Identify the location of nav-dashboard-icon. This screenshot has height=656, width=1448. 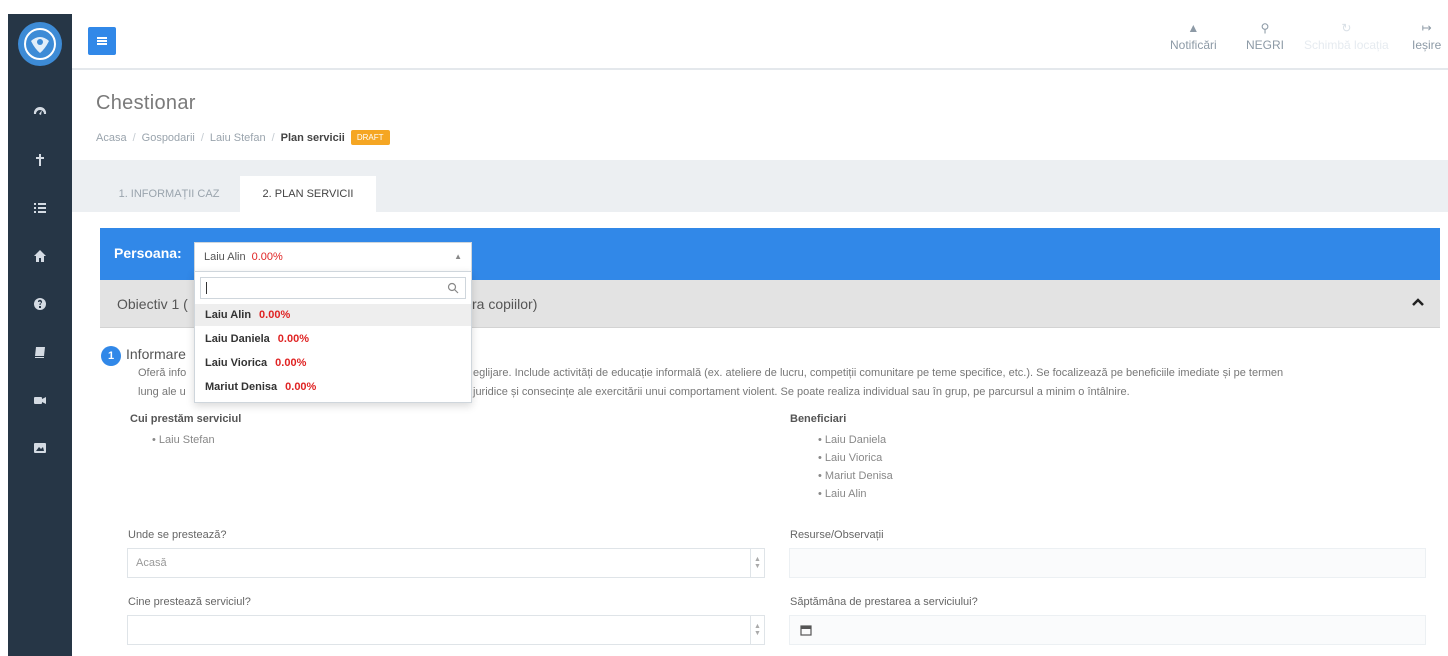
(40, 112).